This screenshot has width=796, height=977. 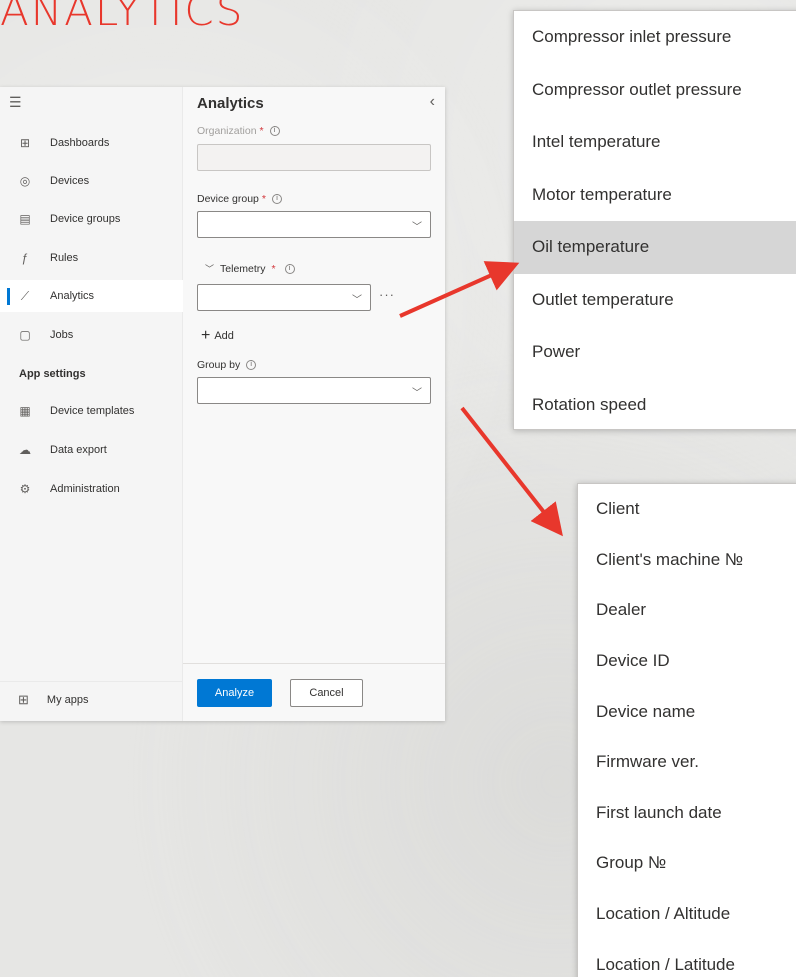 I want to click on panel-footer: Analyze Cancel, so click(x=314, y=692).